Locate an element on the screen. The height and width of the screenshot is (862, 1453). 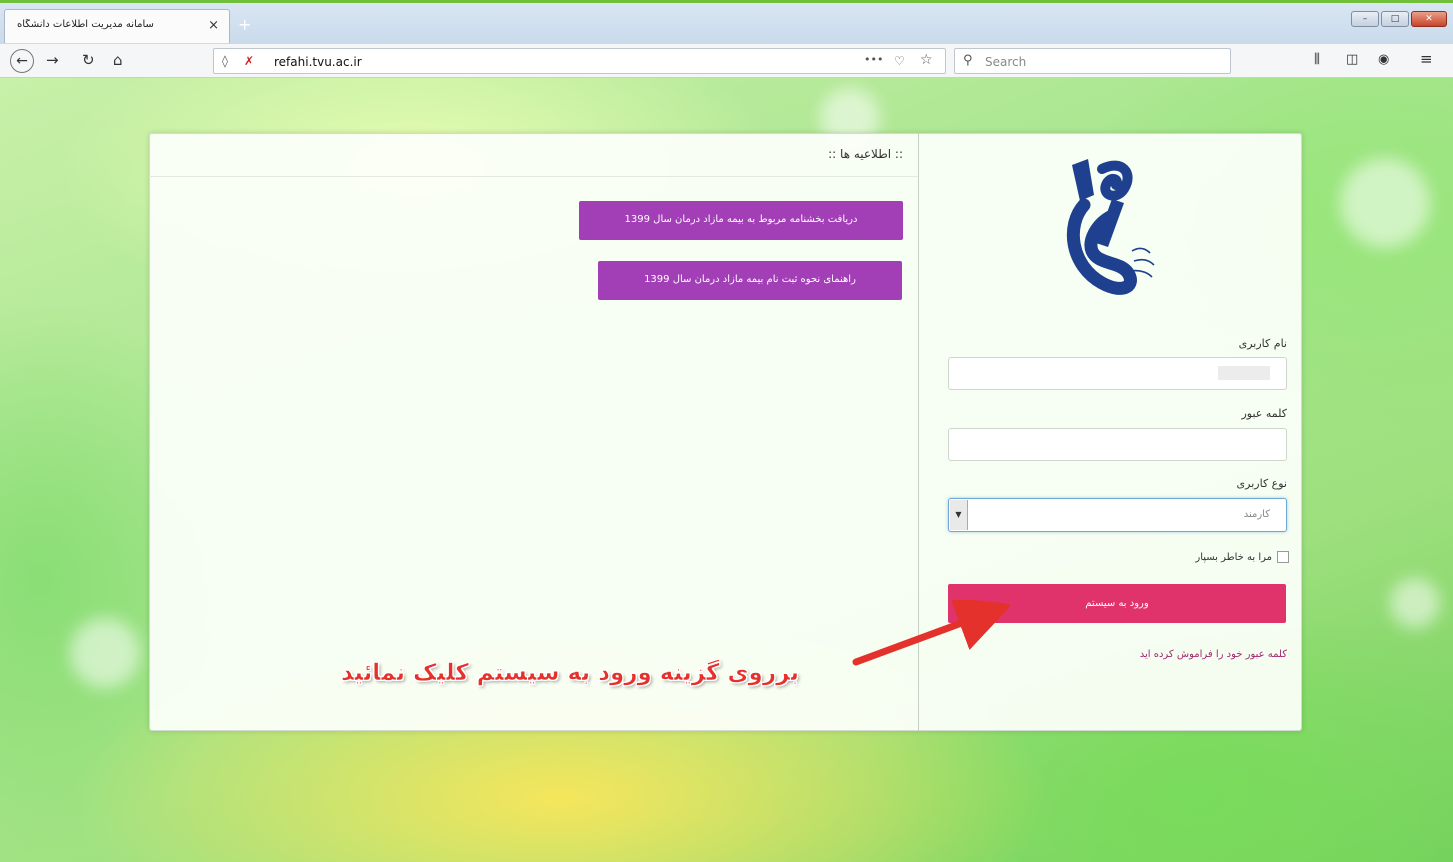
new-tab-button: + is located at coordinates (244, 24).